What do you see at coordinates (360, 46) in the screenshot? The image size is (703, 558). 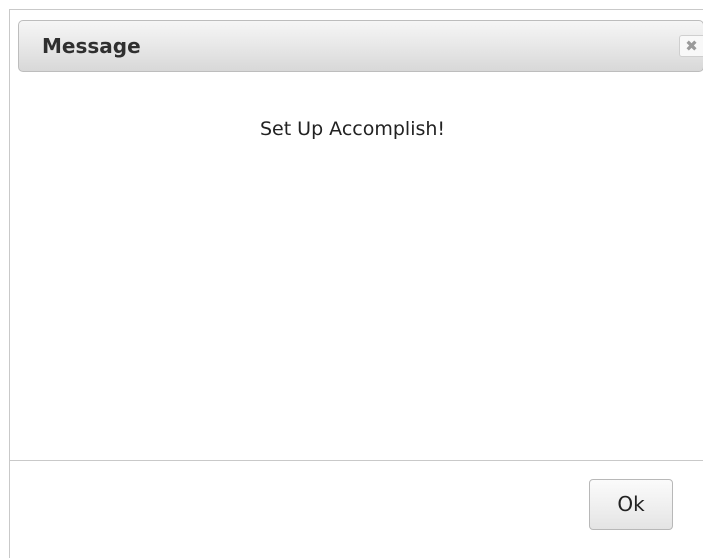 I see `dialog-titlebar: Message ✖` at bounding box center [360, 46].